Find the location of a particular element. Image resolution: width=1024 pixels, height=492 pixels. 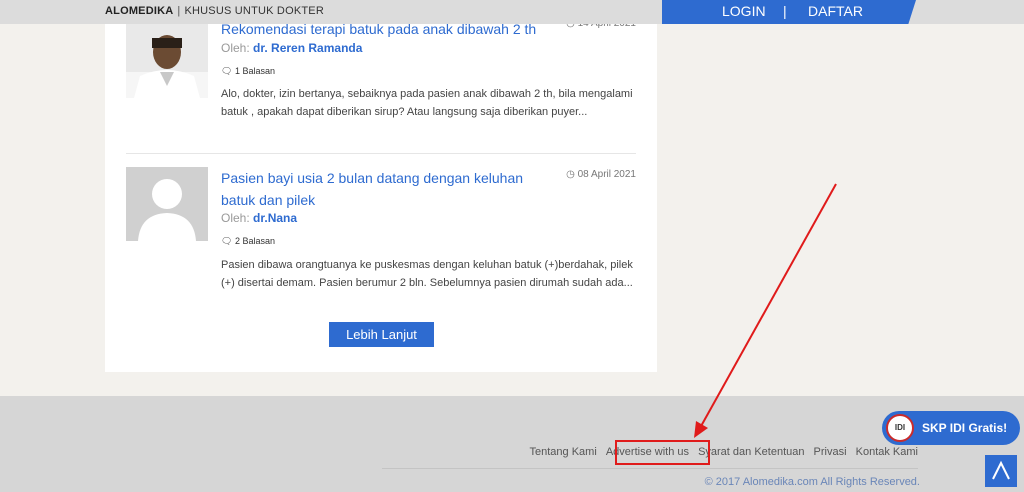

register-link: DAFTAR is located at coordinates (835, 11).